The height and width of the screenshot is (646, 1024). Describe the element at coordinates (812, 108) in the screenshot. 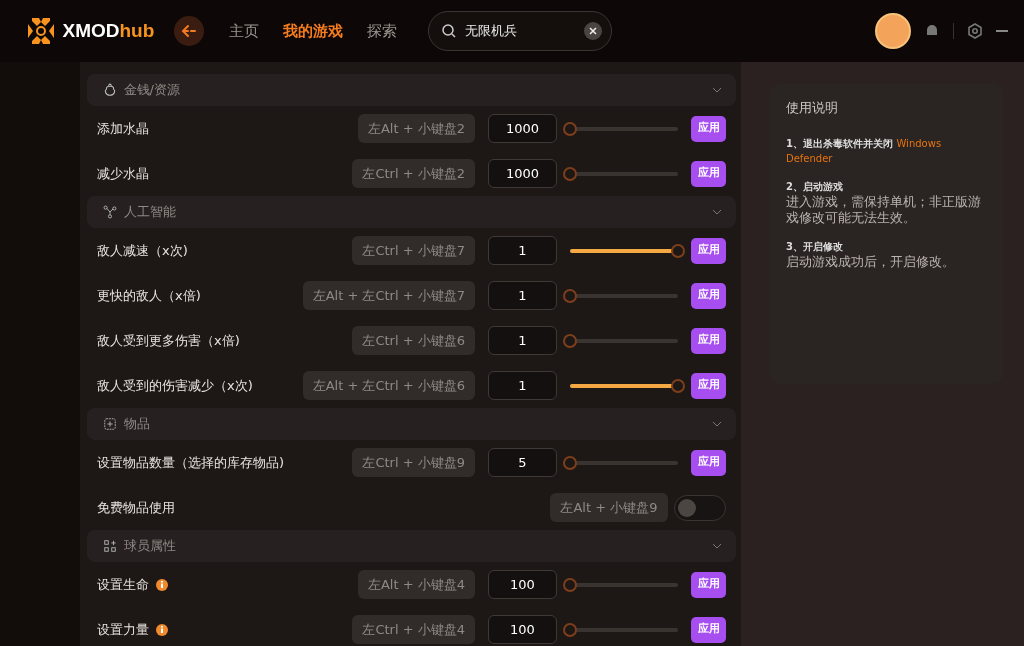

I see `panel-title: 使用说明` at that location.